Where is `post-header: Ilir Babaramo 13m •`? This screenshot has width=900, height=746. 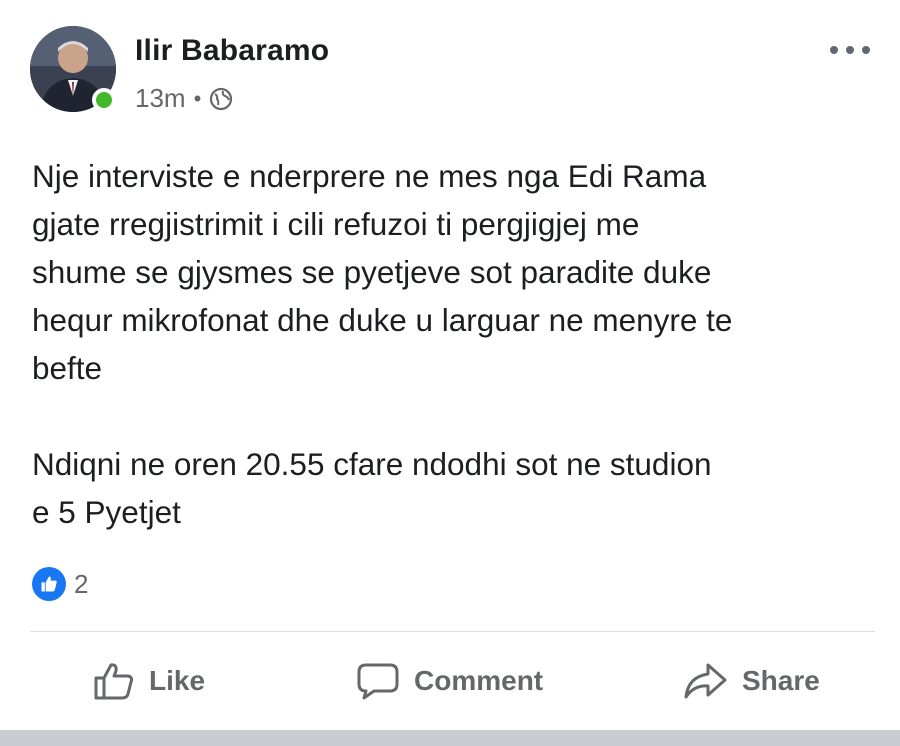
post-header: Ilir Babaramo 13m • is located at coordinates (450, 71).